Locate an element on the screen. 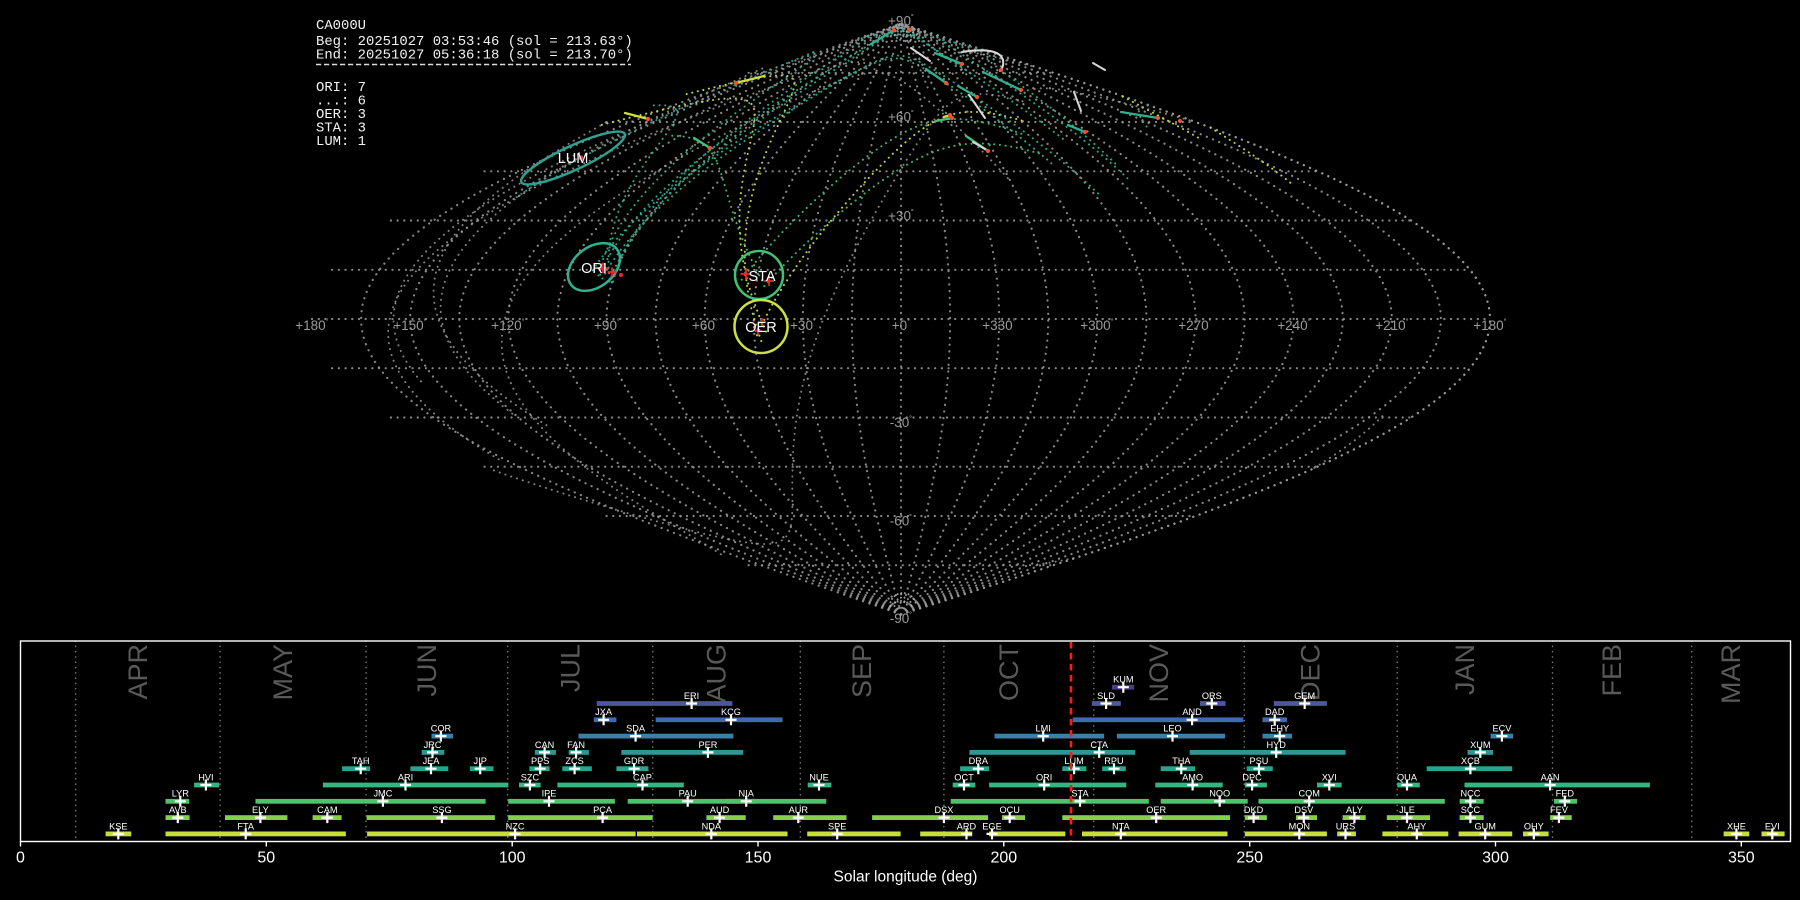 This screenshot has height=900, width=1800. svg-text: EVI is located at coordinates (1772, 826).